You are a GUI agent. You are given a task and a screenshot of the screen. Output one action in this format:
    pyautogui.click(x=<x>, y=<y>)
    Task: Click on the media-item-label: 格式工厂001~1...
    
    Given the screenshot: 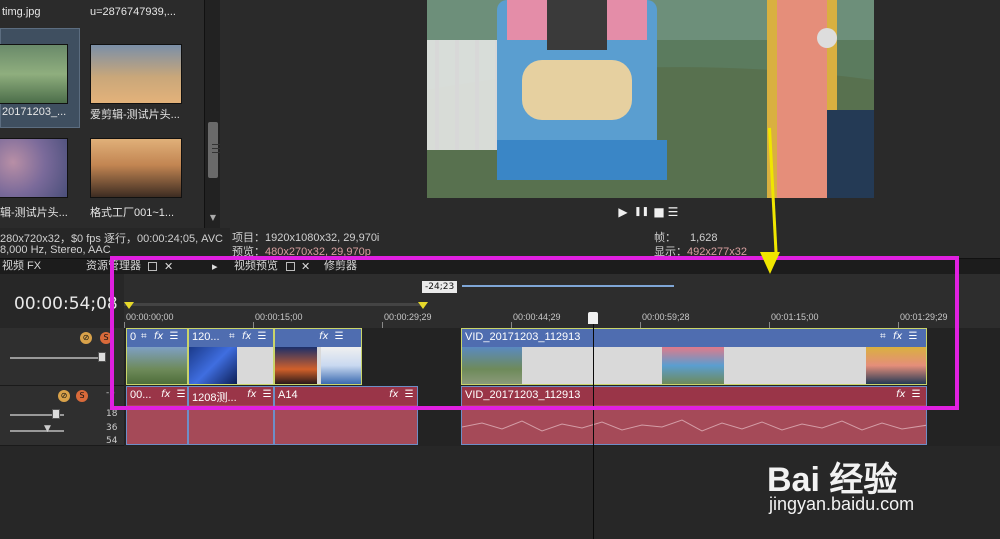 What is the action you would take?
    pyautogui.click(x=132, y=213)
    